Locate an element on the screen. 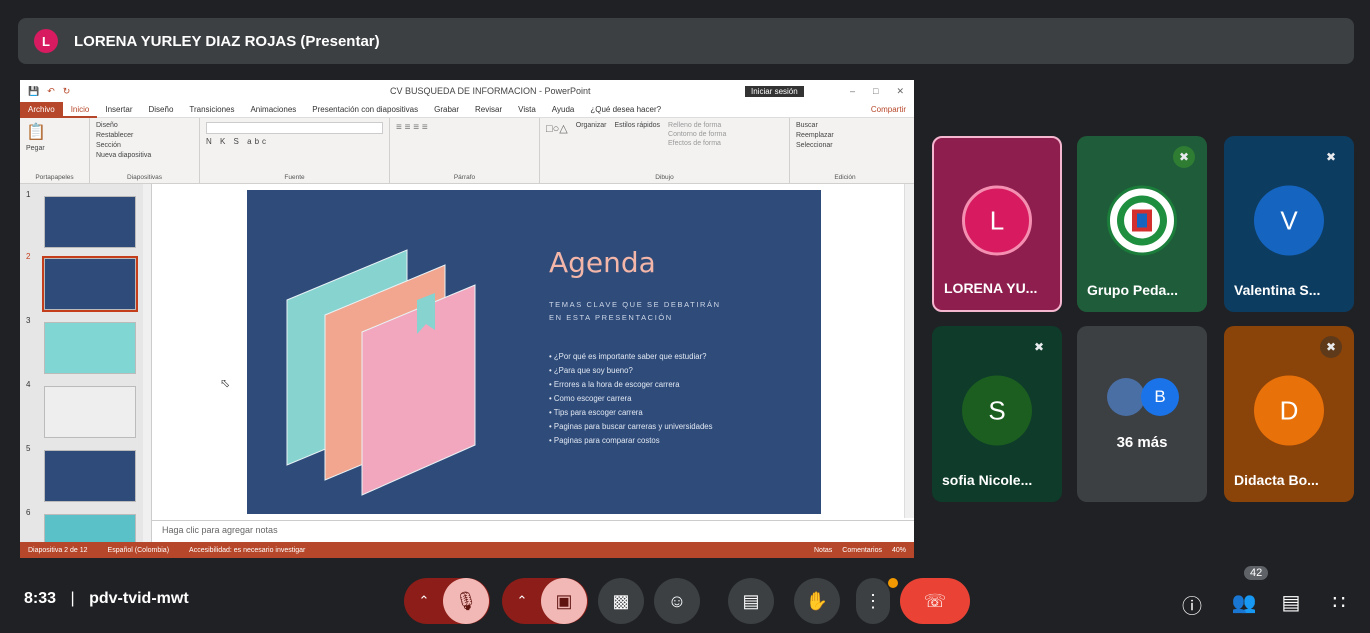  comments-button: Comentarios is located at coordinates (862, 550).